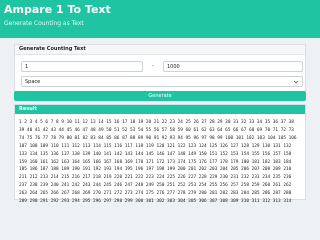 The width and height of the screenshot is (320, 240). I want to click on chevron-down-icon, so click(296, 82).